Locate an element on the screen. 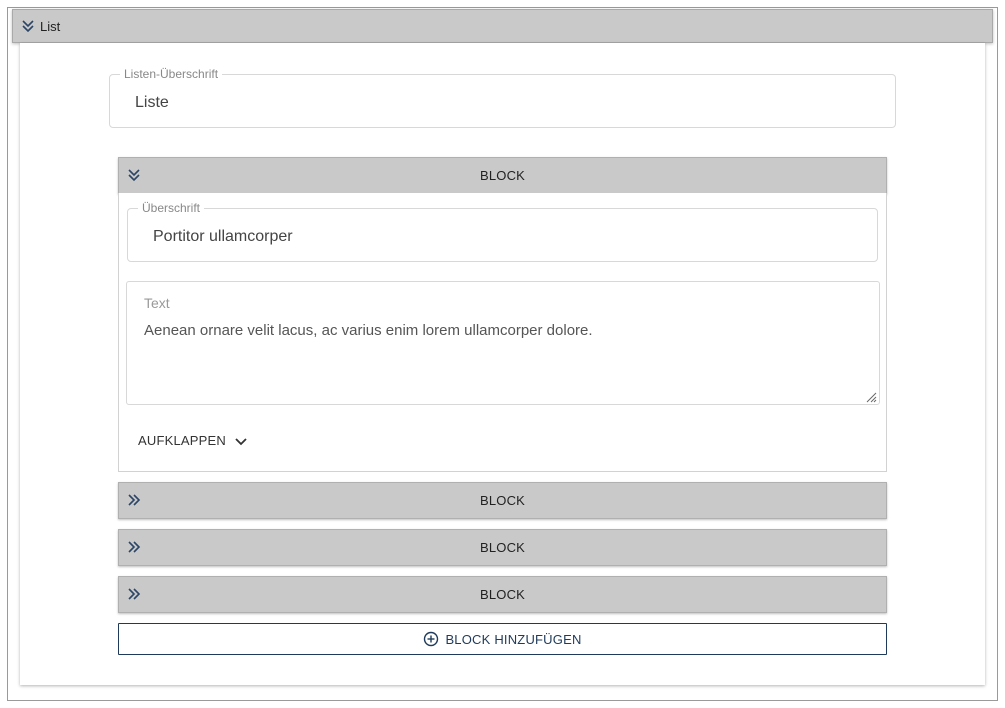  plus-circle-icon is located at coordinates (431, 639).